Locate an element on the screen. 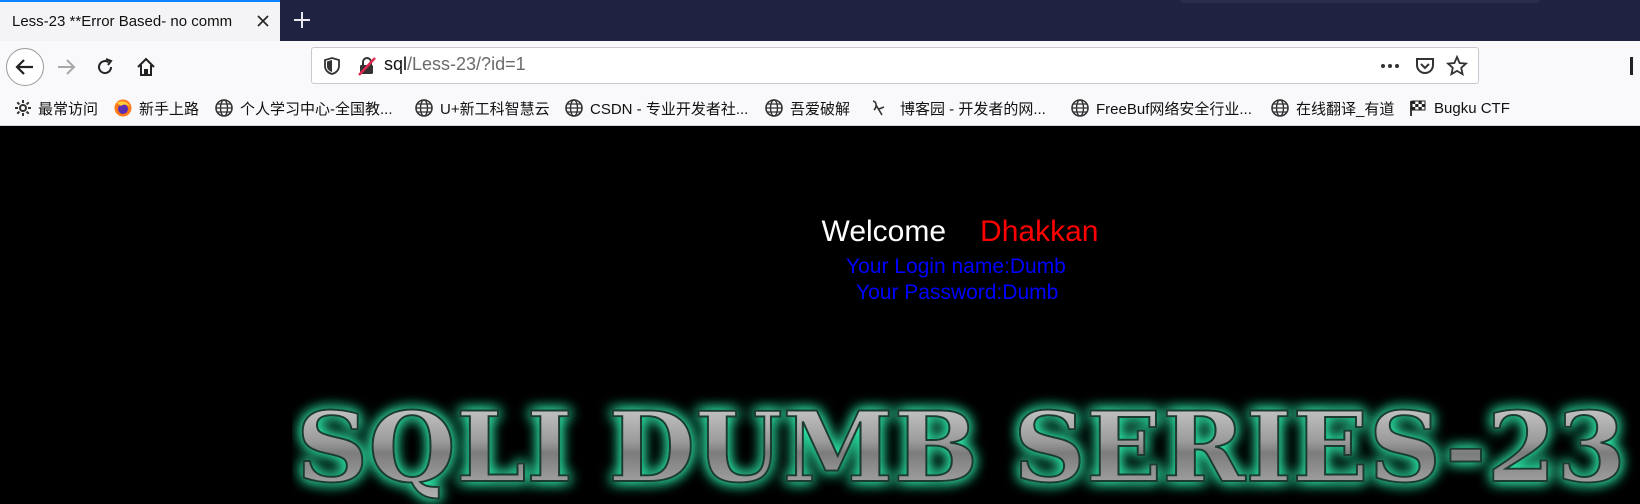 Image resolution: width=1640 pixels, height=504 pixels. bookmark-getting-started: 新手上路 is located at coordinates (156, 108).